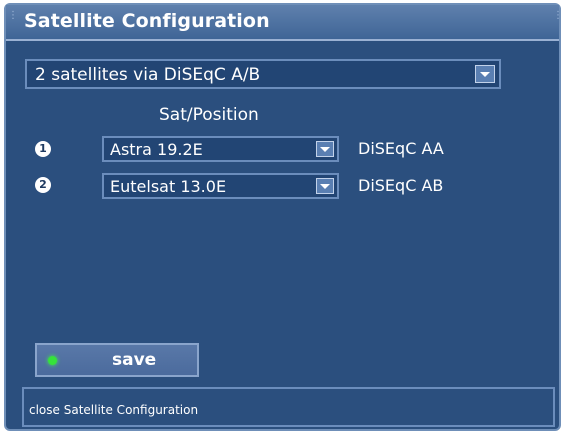  I want to click on satellite-1-value: Astra 19.2E, so click(156, 149).